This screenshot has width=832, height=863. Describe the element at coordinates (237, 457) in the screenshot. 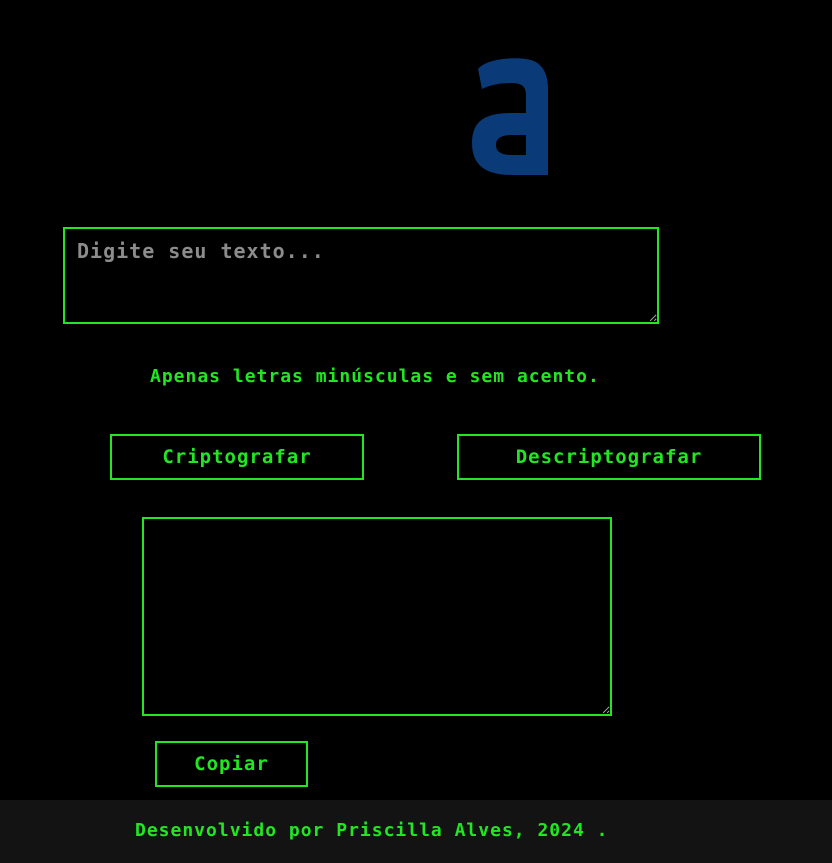

I see `encrypt-button: Criptografar` at that location.